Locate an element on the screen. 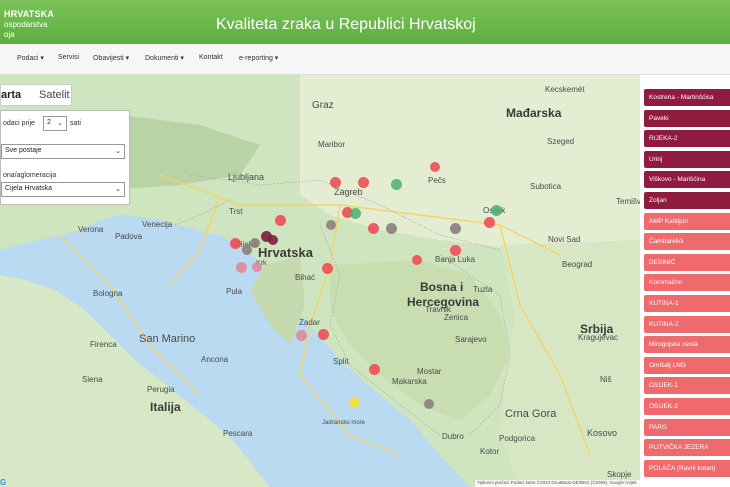 The image size is (730, 487). map-label-firenca: Firenca is located at coordinates (103, 344).